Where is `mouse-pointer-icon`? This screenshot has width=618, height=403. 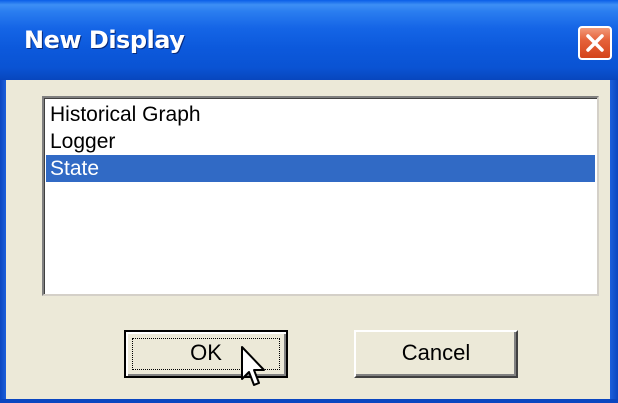
mouse-pointer-icon is located at coordinates (253, 366).